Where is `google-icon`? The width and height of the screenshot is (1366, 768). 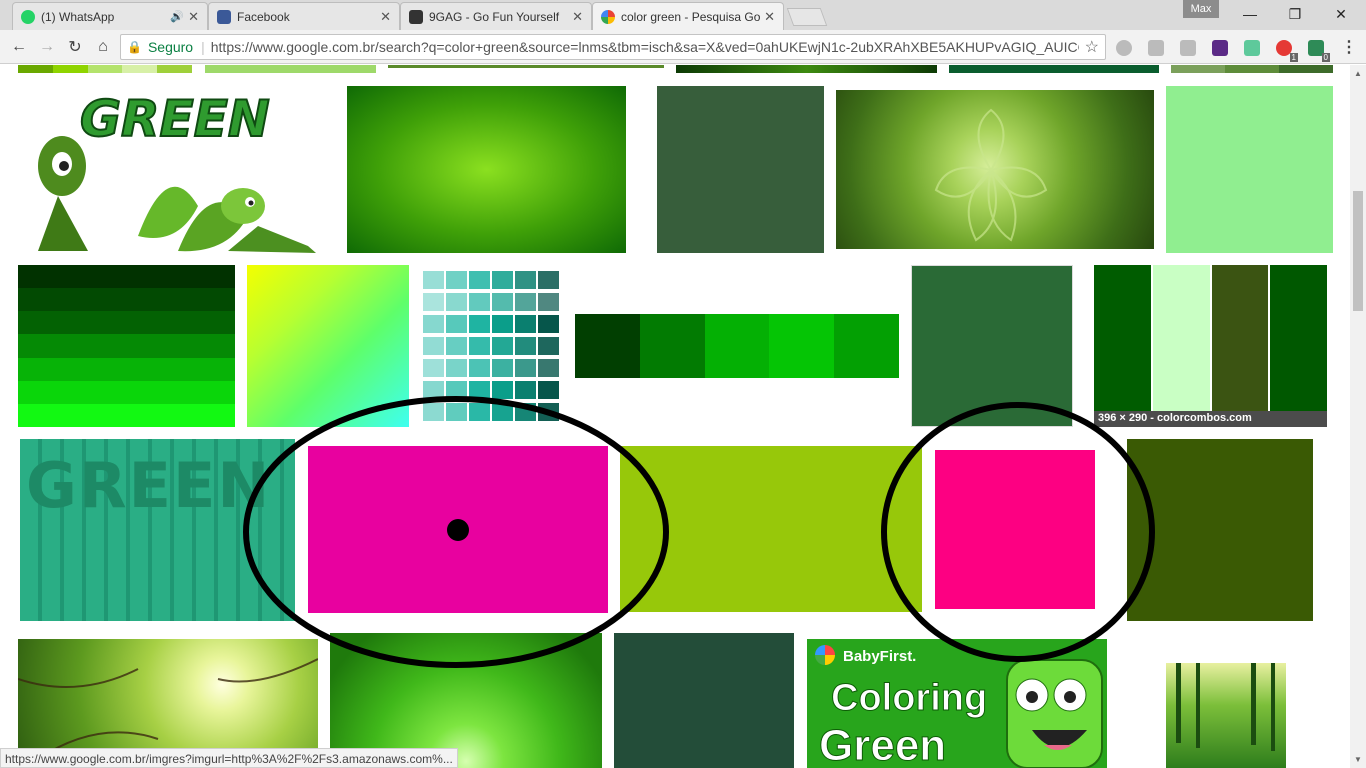
google-icon is located at coordinates (608, 16).